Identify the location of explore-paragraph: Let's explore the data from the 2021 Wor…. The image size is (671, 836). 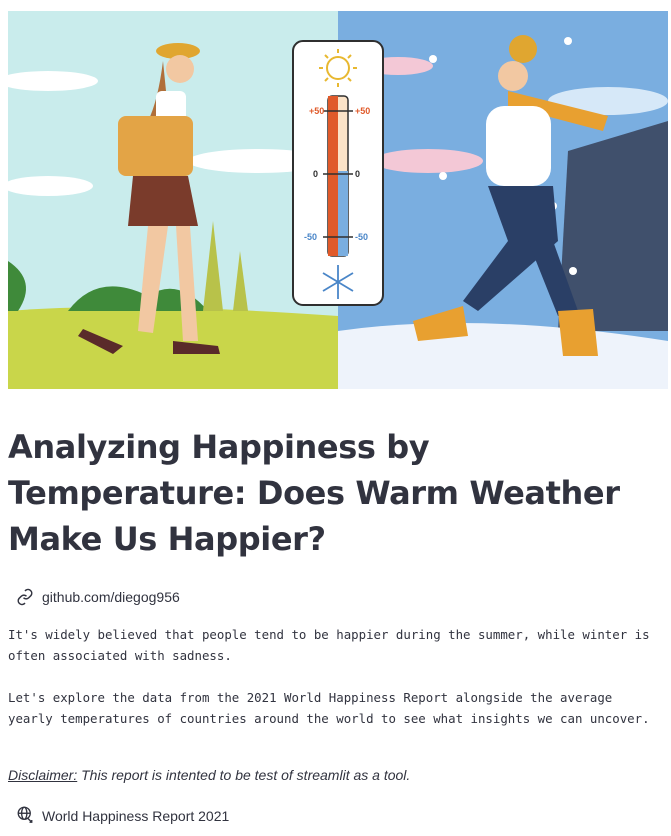
(329, 708).